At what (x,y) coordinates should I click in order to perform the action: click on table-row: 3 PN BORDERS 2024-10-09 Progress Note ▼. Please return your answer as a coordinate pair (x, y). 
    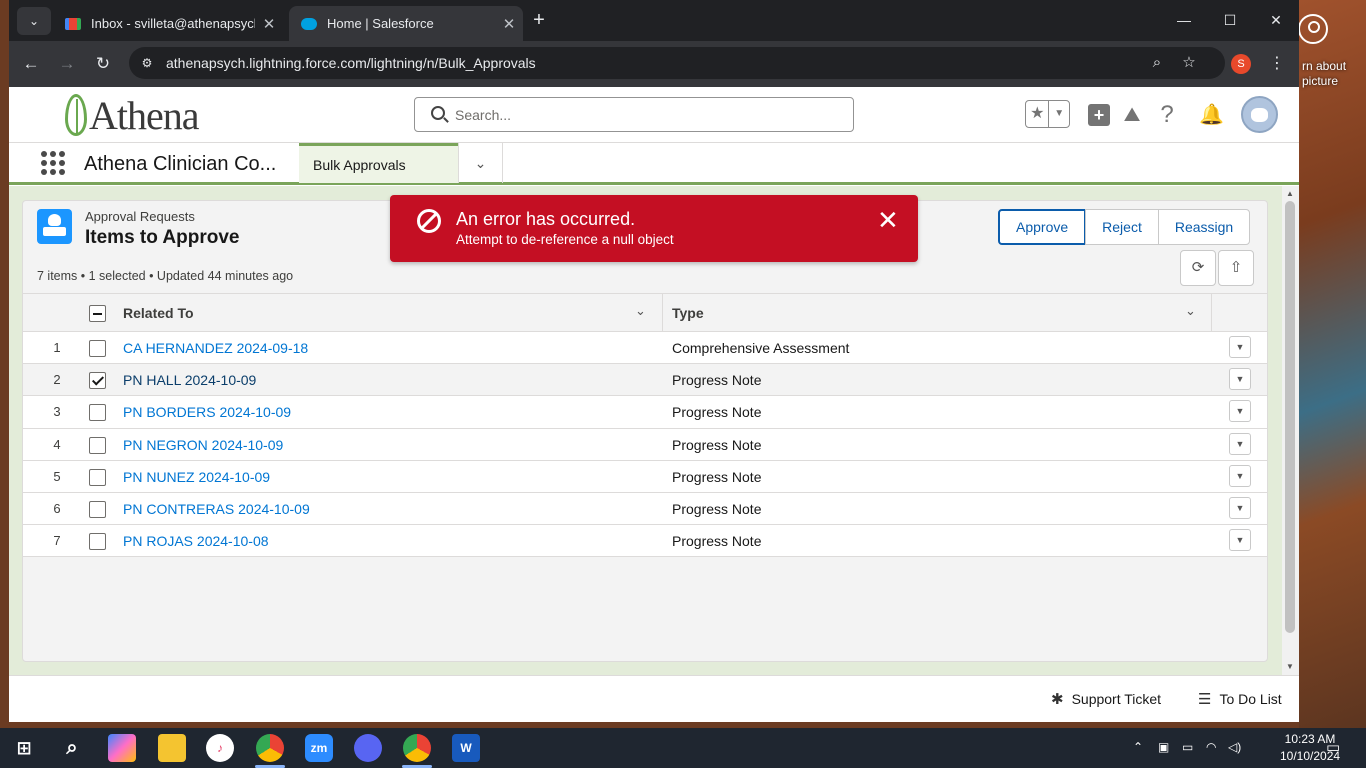
    Looking at the image, I should click on (645, 412).